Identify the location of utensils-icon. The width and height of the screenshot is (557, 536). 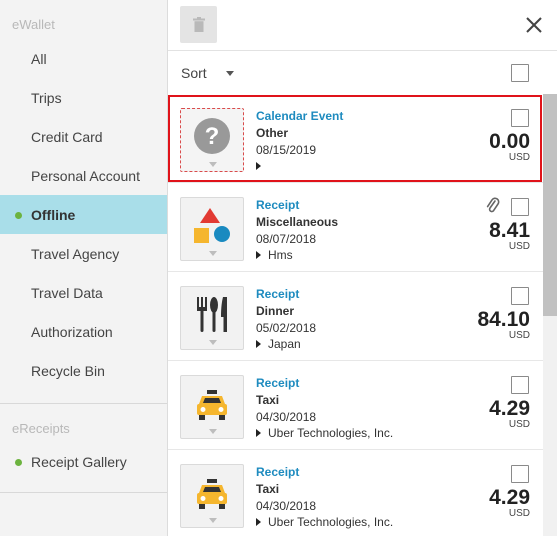
(212, 314).